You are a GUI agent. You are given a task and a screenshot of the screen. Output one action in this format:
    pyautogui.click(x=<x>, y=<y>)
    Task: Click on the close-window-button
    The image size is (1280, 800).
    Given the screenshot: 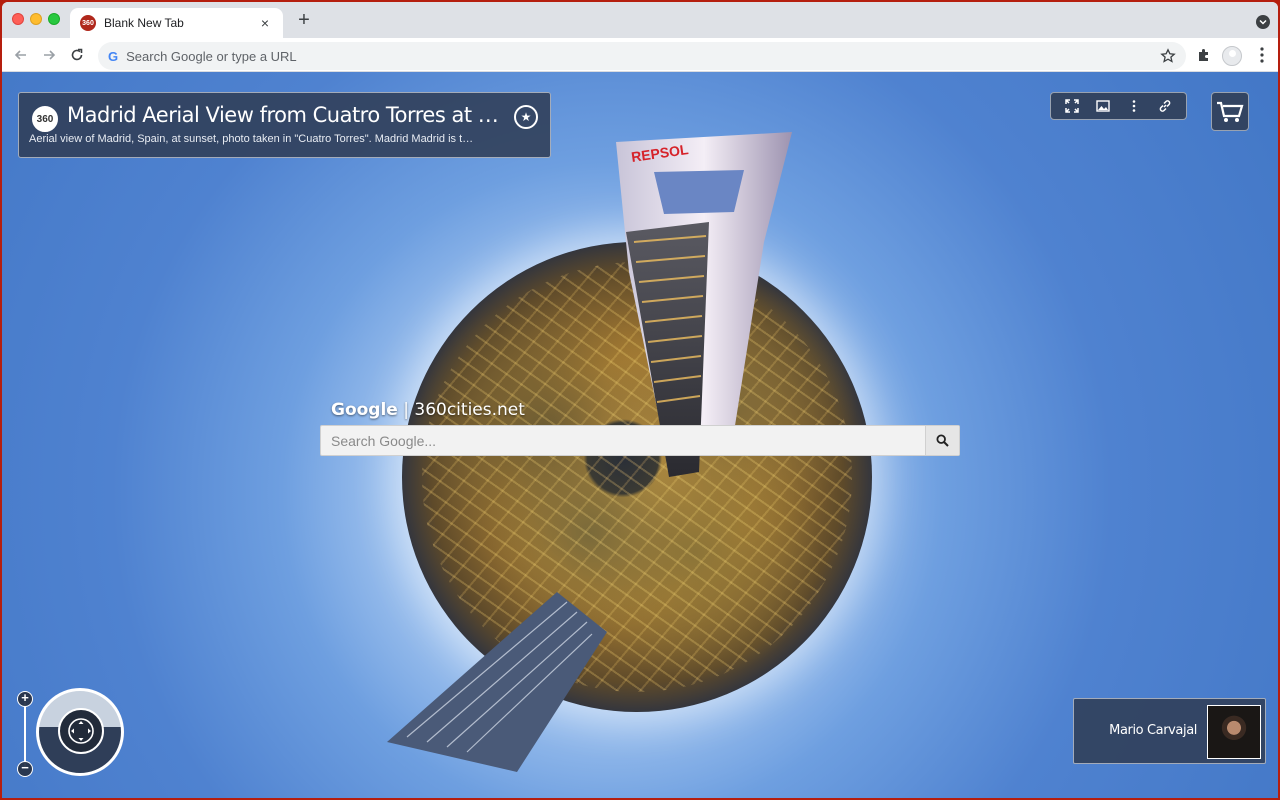 What is the action you would take?
    pyautogui.click(x=18, y=19)
    